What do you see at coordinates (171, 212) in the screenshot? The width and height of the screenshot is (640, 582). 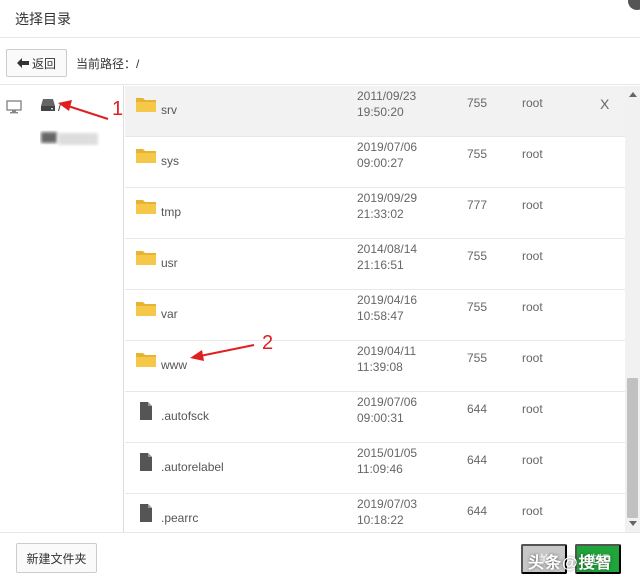 I see `file-name: tmp` at bounding box center [171, 212].